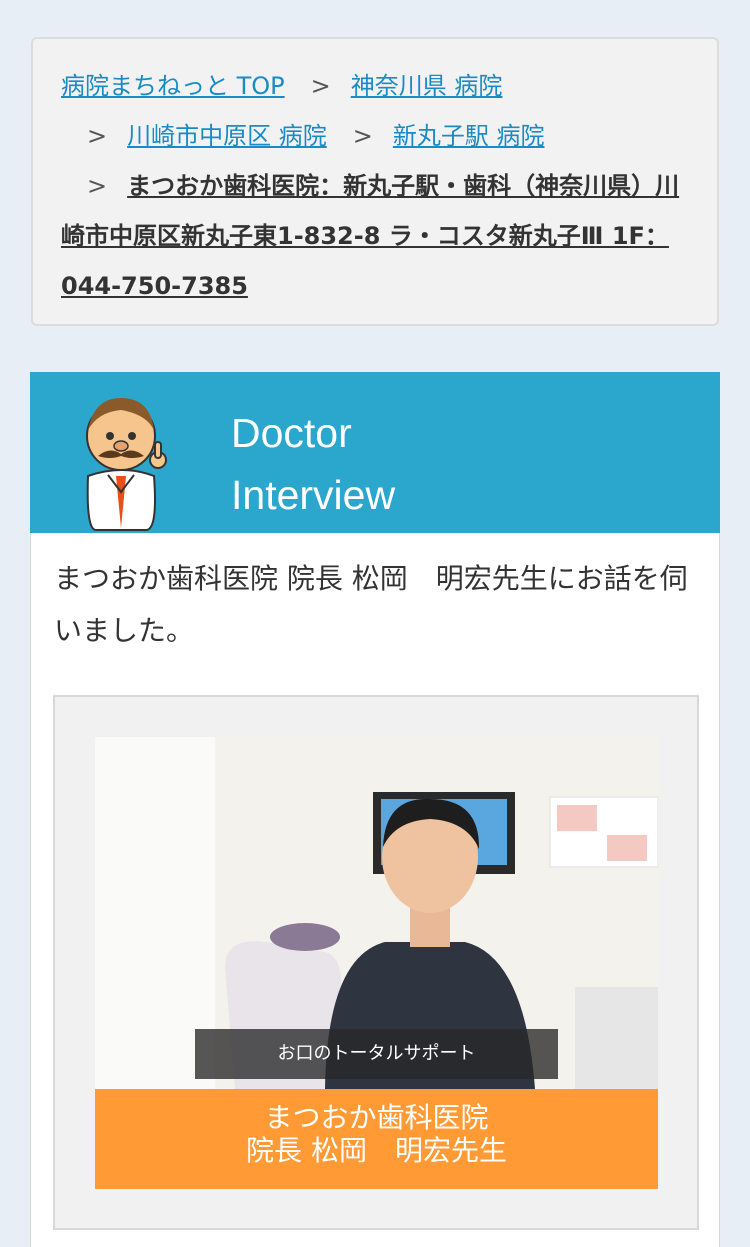 Image resolution: width=750 pixels, height=1247 pixels. I want to click on breadcrumb-link-nakahara: 川崎市中原区 病院, so click(227, 136).